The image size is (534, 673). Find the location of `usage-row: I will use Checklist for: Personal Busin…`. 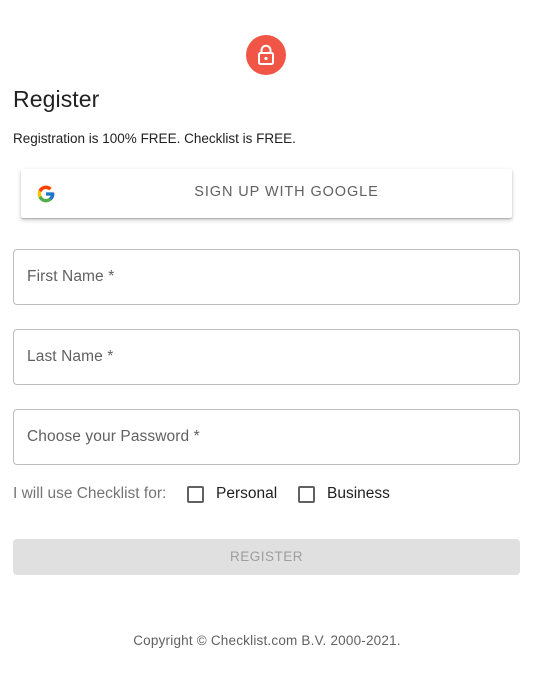

usage-row: I will use Checklist for: Personal Busin… is located at coordinates (223, 494).